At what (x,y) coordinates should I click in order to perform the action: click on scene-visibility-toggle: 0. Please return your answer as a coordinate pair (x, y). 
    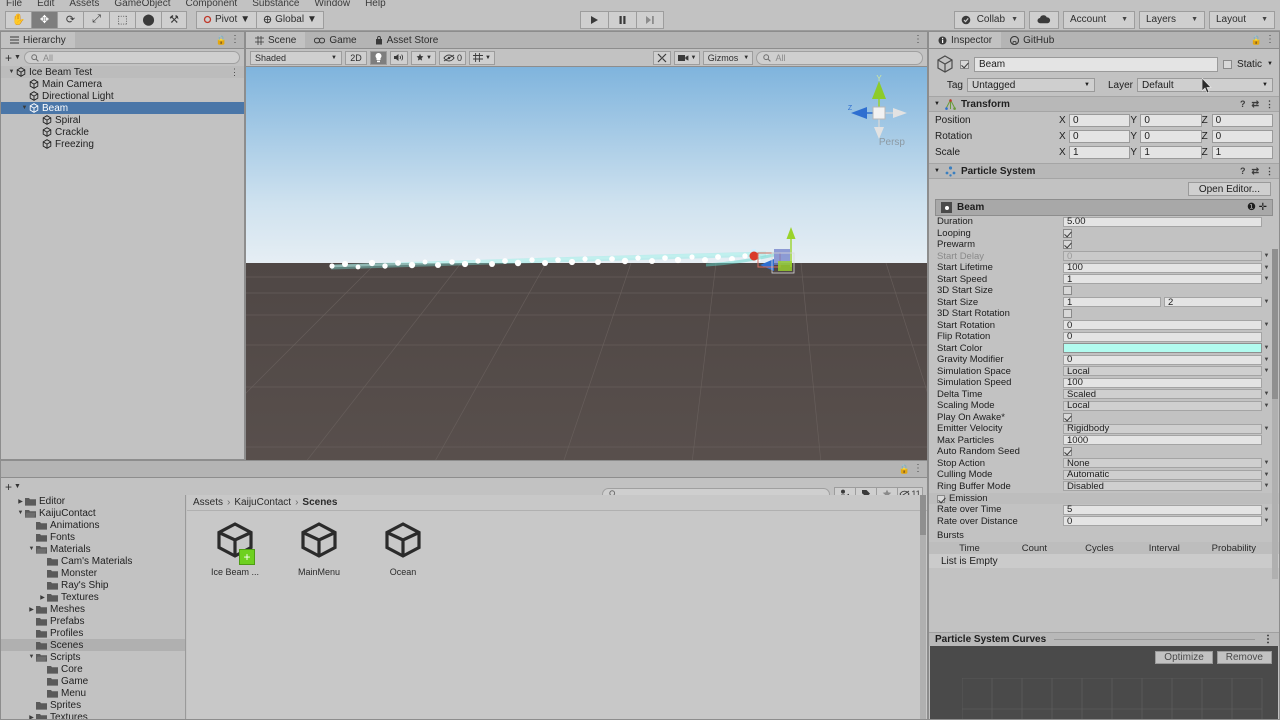
    Looking at the image, I should click on (452, 57).